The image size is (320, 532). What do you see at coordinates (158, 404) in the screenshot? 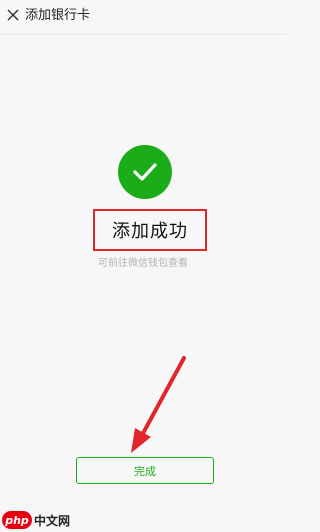
I see `annotation-arrow` at bounding box center [158, 404].